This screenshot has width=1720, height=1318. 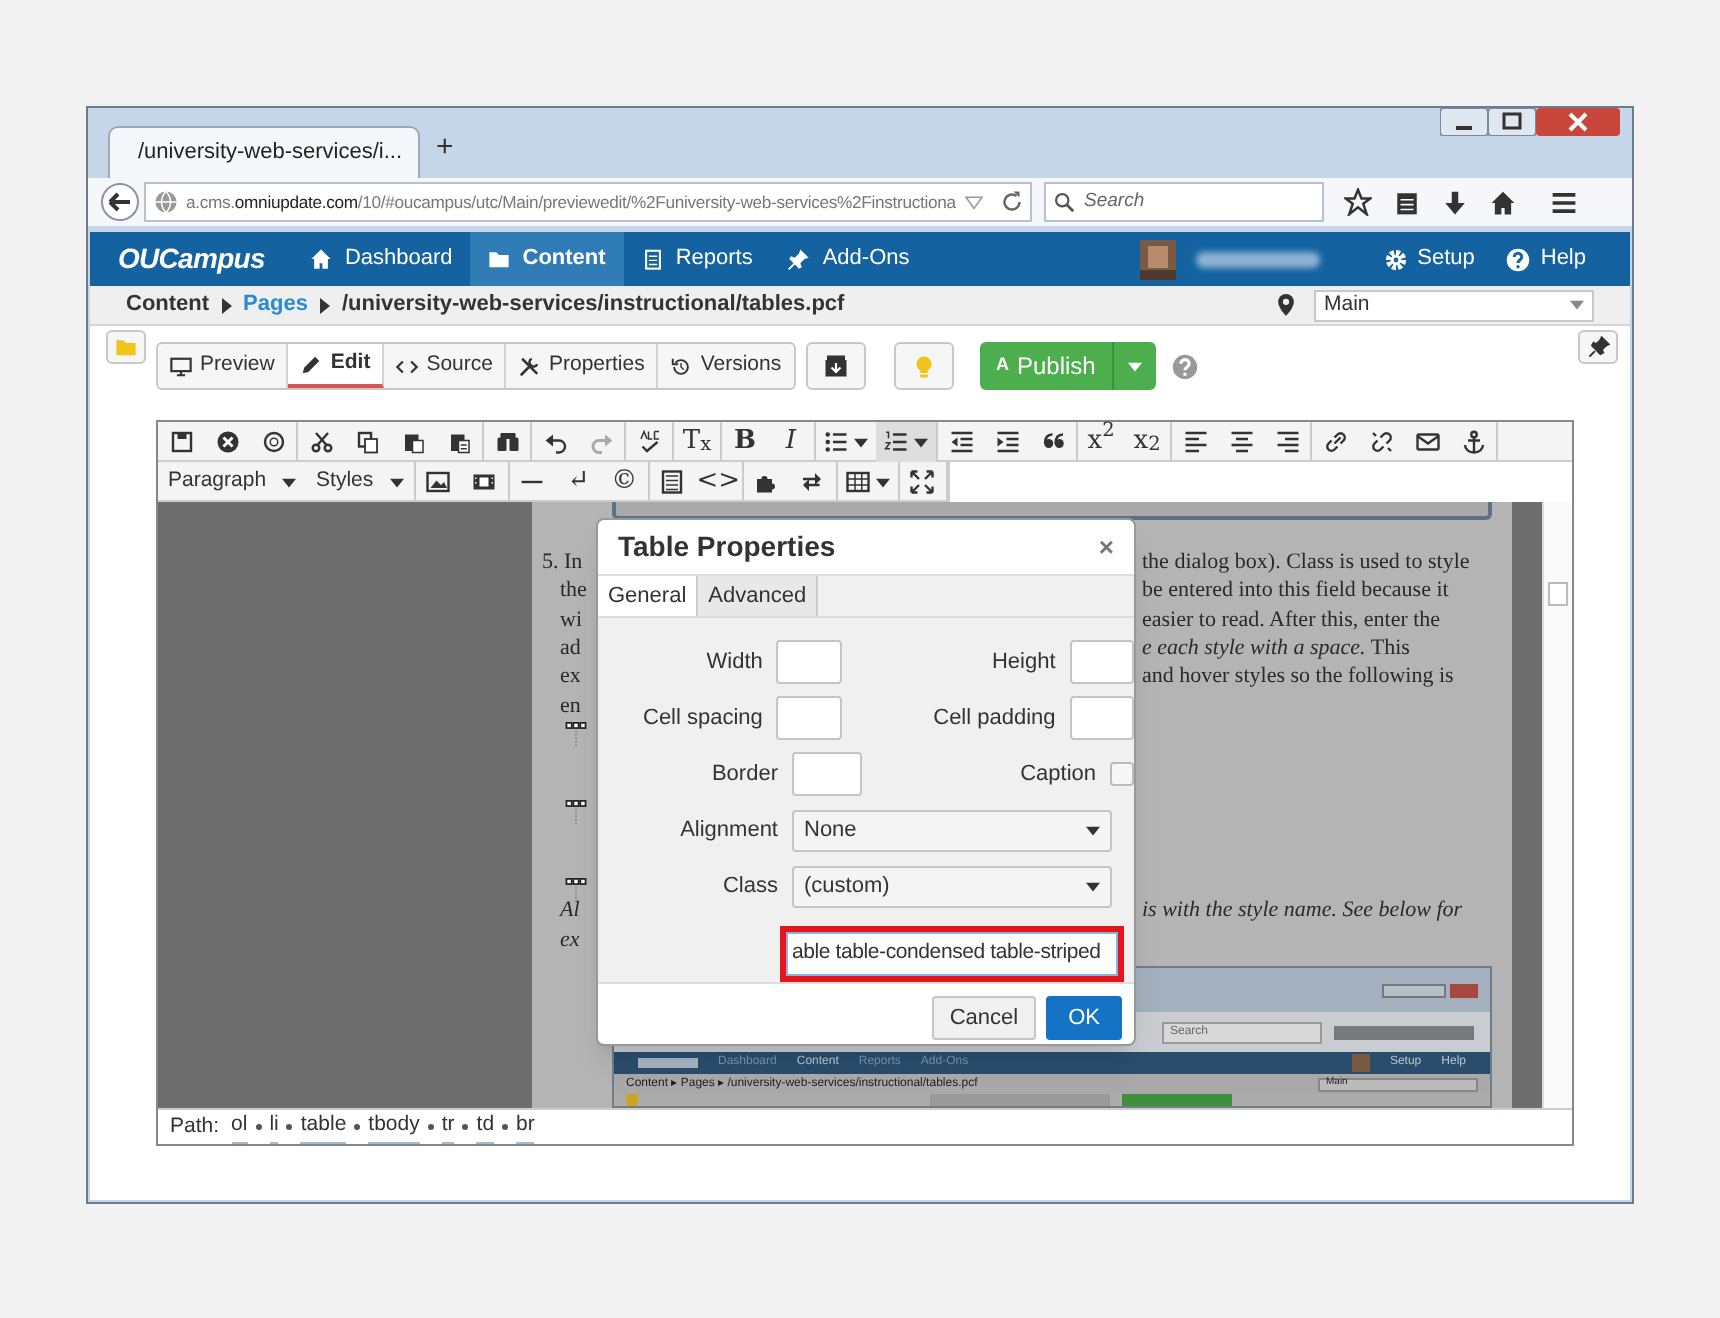 What do you see at coordinates (571, 619) in the screenshot?
I see `paragraph-fragment: wi` at bounding box center [571, 619].